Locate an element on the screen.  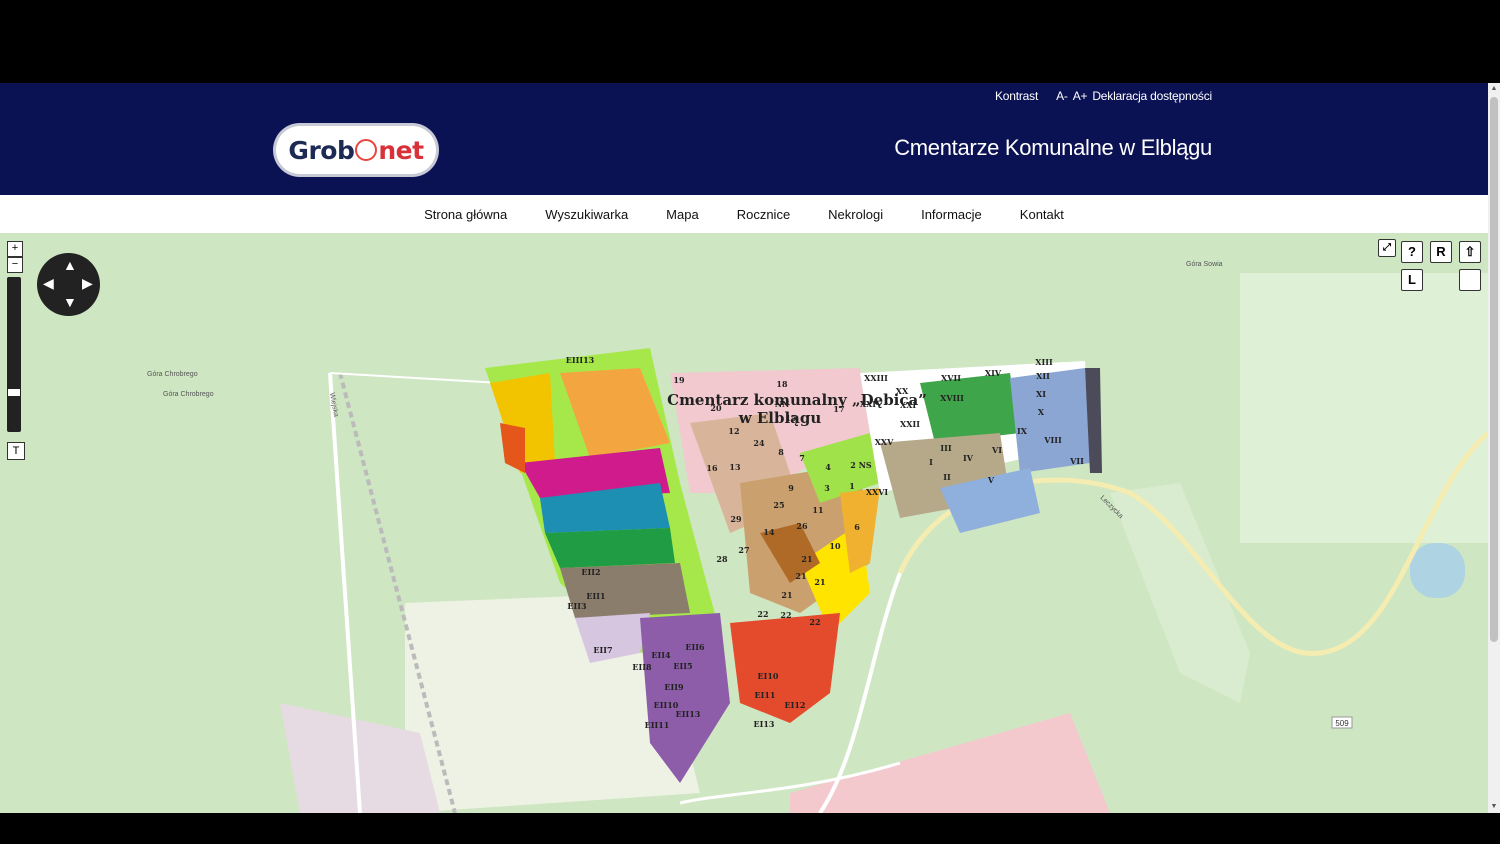
section-label: EII6 is located at coordinates (695, 647).